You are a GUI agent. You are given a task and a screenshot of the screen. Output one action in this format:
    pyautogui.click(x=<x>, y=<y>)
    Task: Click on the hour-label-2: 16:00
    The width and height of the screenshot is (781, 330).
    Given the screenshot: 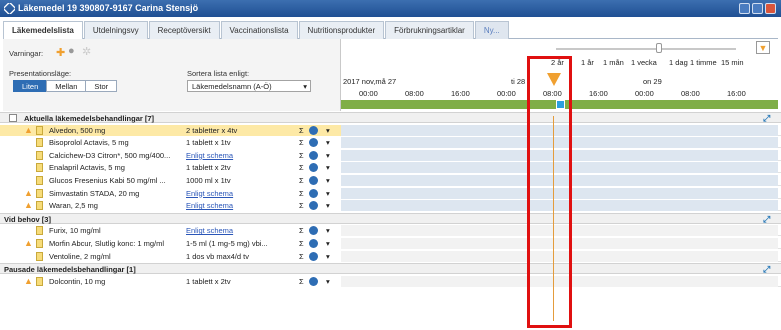 What is the action you would take?
    pyautogui.click(x=460, y=93)
    